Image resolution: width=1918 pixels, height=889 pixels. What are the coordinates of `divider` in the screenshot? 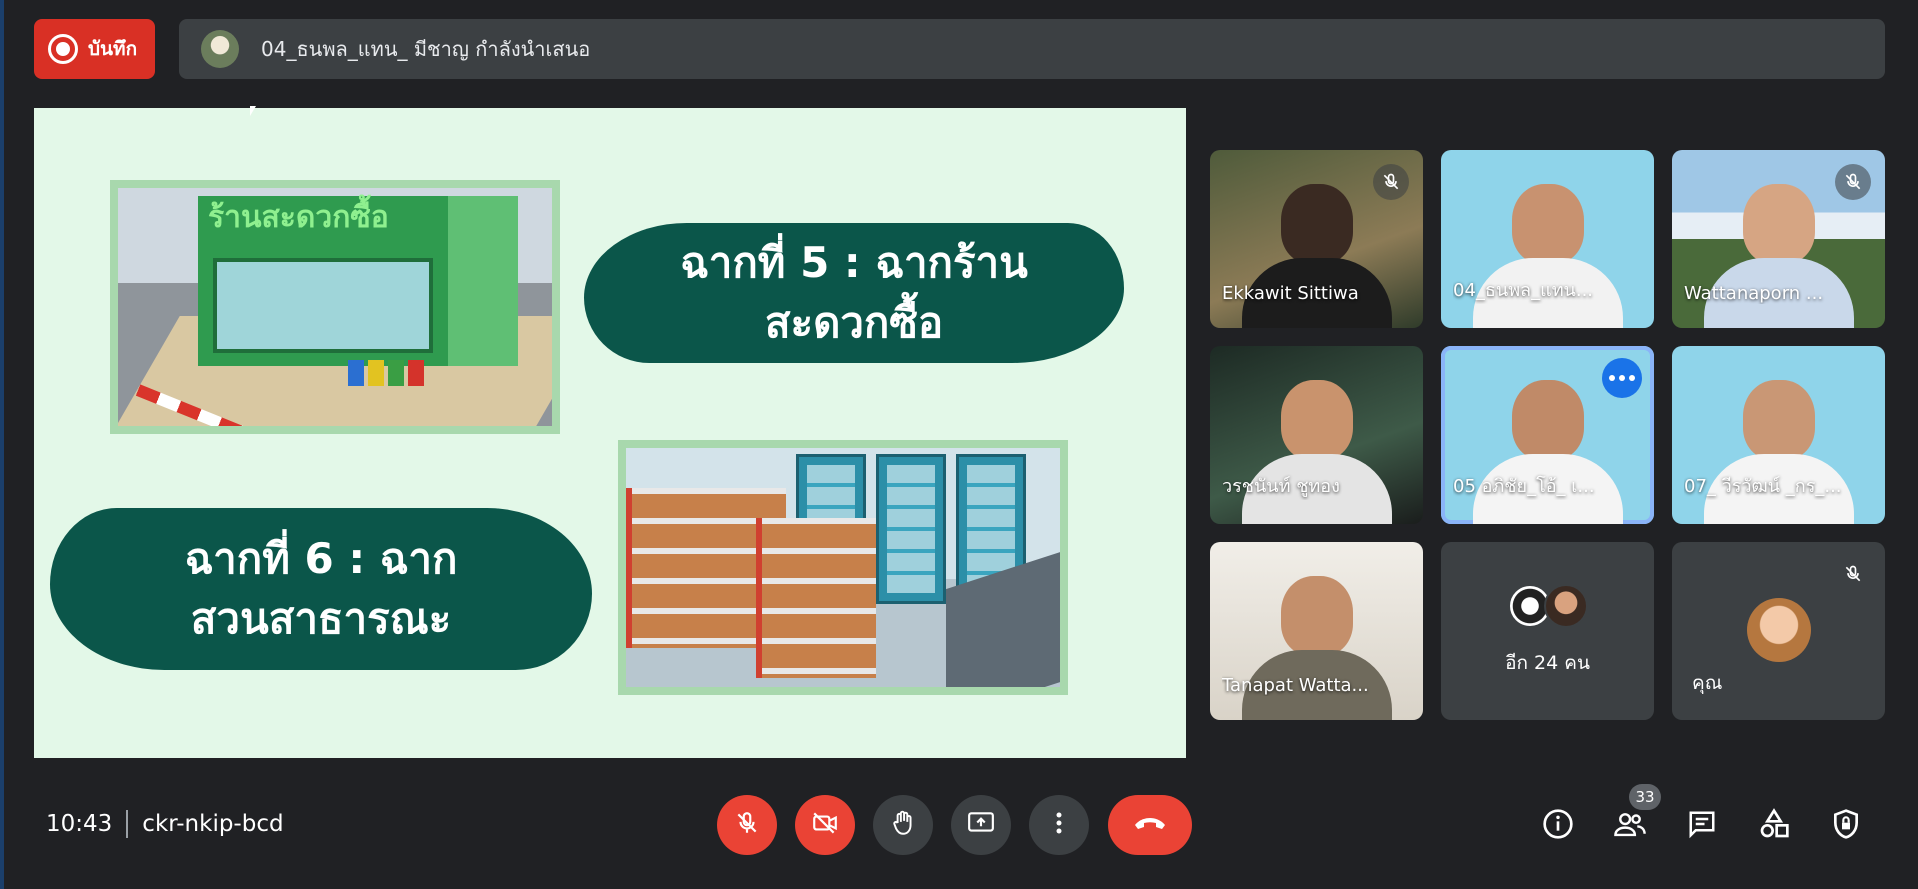 It's located at (127, 824).